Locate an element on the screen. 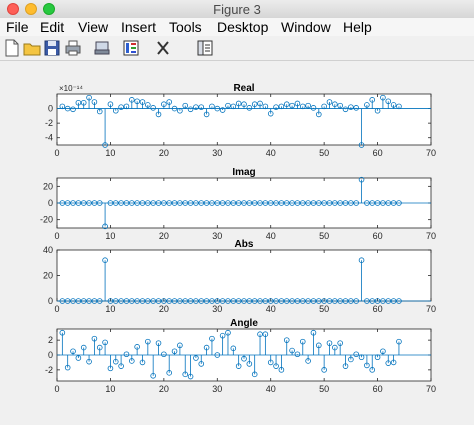 The height and width of the screenshot is (425, 474). angle-xtick-label: 60 is located at coordinates (378, 389).